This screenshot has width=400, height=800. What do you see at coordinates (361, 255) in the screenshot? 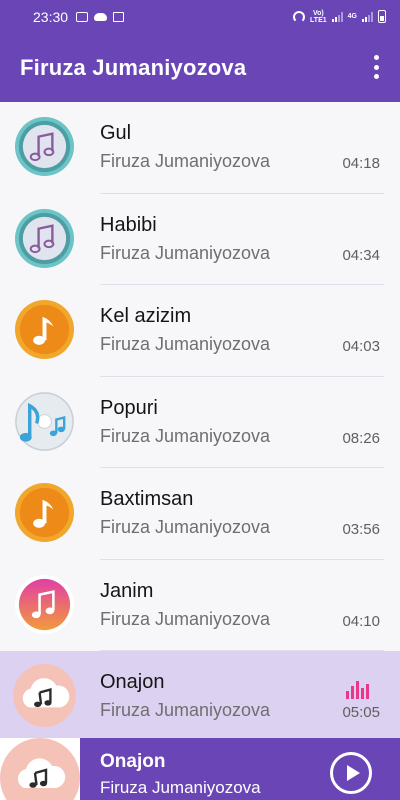
I see `song-duration: 04:34` at bounding box center [361, 255].